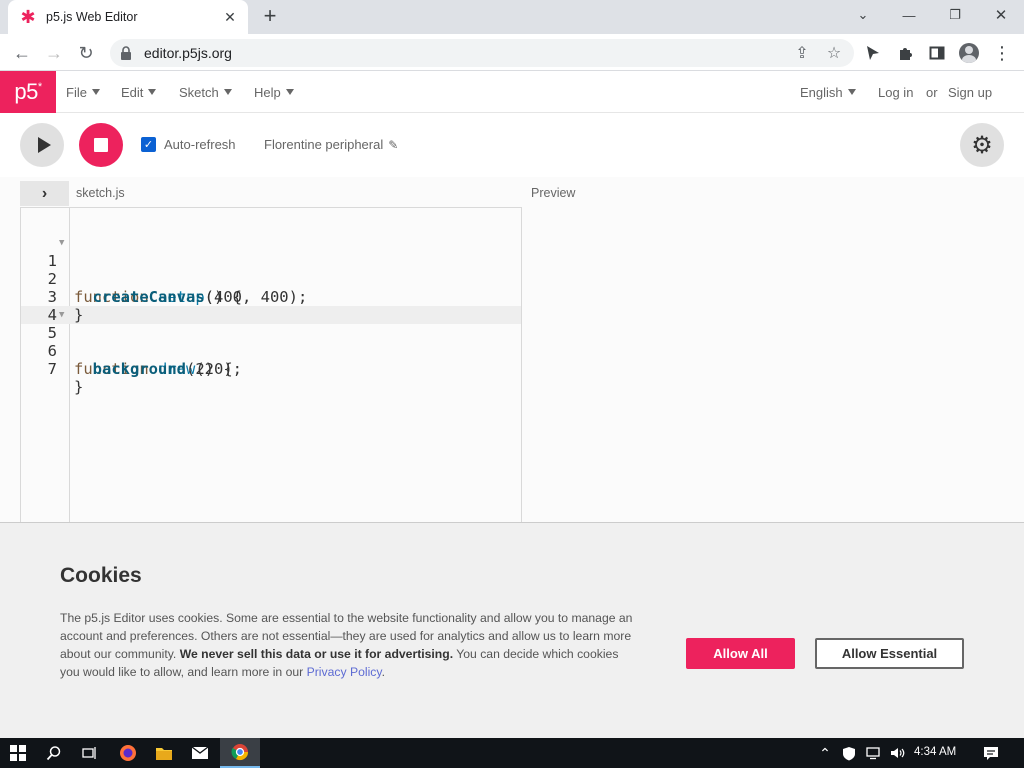 Image resolution: width=1024 pixels, height=768 pixels. What do you see at coordinates (909, 15) in the screenshot?
I see `minimize-button: —` at bounding box center [909, 15].